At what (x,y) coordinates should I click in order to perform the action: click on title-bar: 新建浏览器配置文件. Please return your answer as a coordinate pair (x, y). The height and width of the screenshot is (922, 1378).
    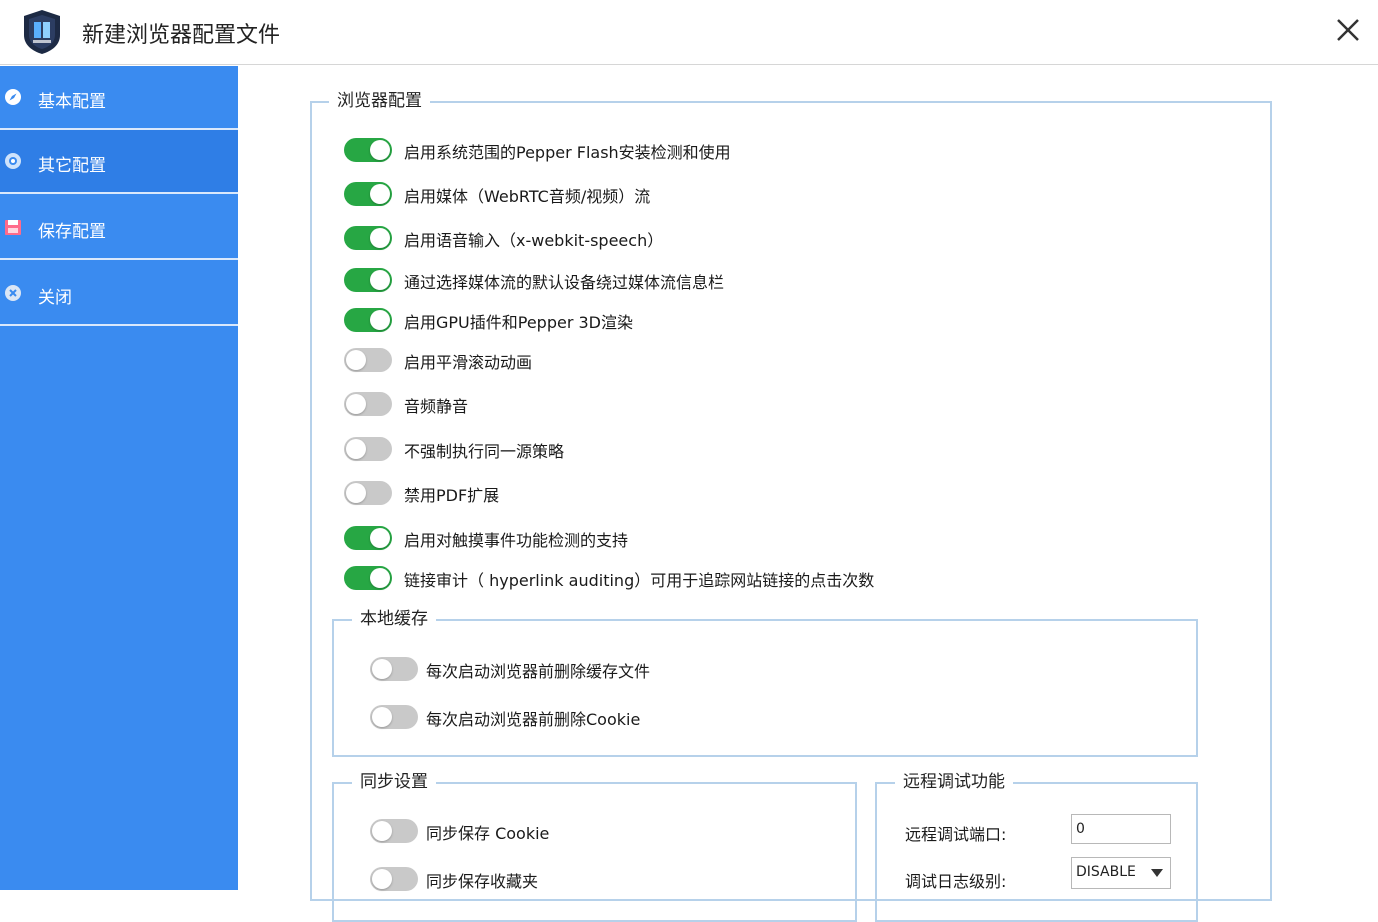
    Looking at the image, I should click on (689, 32).